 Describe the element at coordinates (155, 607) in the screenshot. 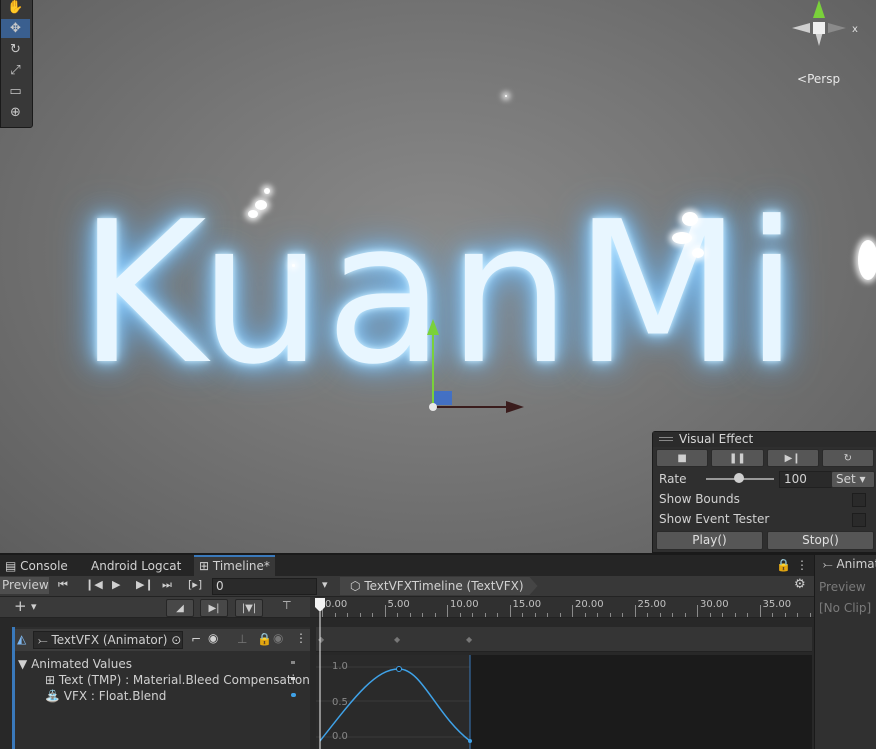

I see `track-header-toolbar: + ▾ ◢ ▶| |▼| ⊤` at that location.